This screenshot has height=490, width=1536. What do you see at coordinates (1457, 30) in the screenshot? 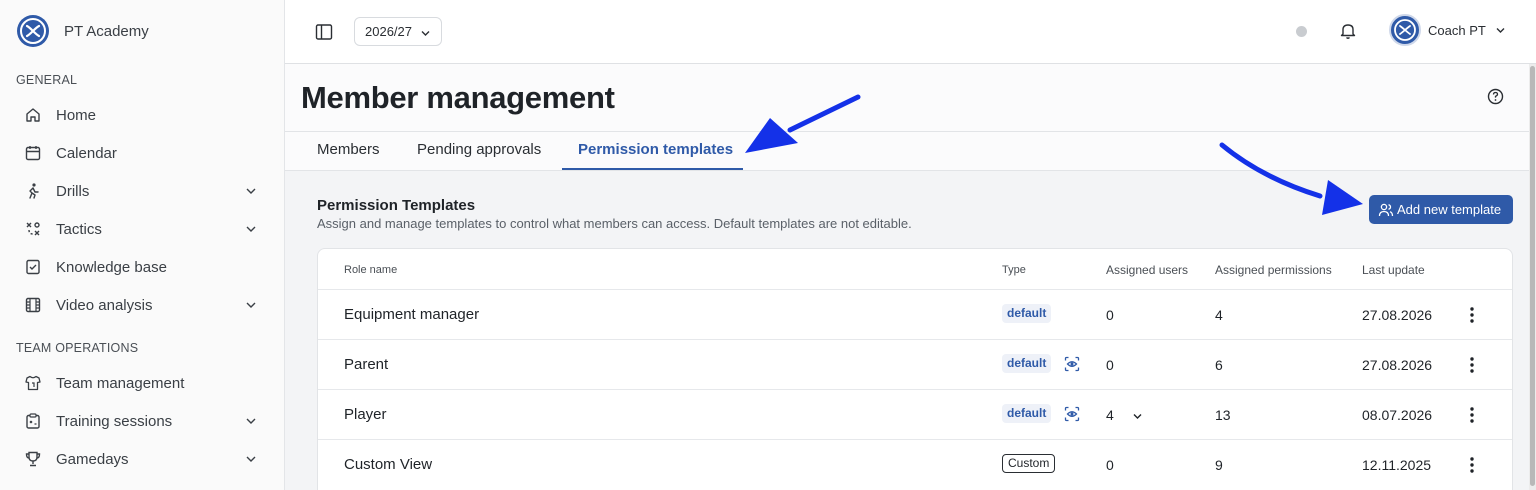
I see `user-name: Coach PT` at bounding box center [1457, 30].